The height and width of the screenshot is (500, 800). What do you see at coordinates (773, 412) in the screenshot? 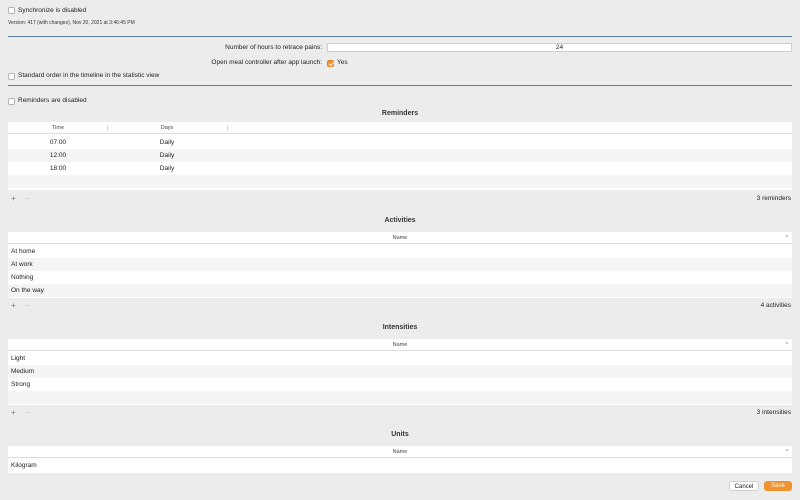
I see `intensities-count: 3 intensities` at bounding box center [773, 412].